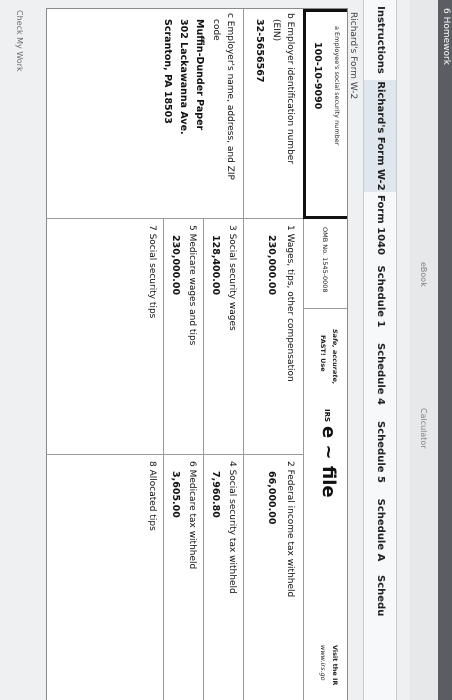  What do you see at coordinates (446, 36) in the screenshot?
I see `assignment-title: 6 Homework` at bounding box center [446, 36].